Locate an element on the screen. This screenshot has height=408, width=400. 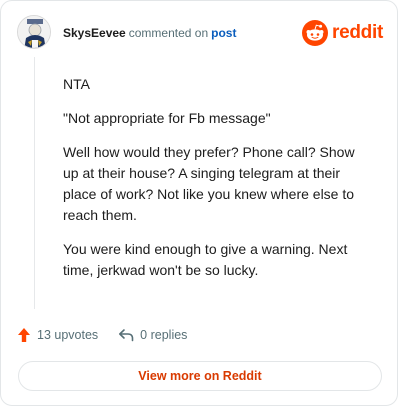
reply-arrow-icon is located at coordinates (126, 335).